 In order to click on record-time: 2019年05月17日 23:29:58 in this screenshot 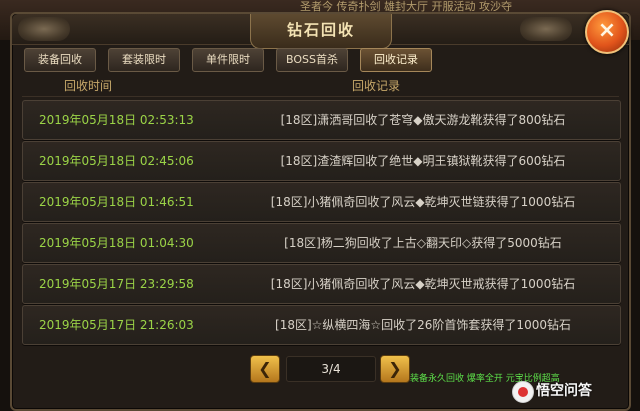, I will do `click(116, 284)`.